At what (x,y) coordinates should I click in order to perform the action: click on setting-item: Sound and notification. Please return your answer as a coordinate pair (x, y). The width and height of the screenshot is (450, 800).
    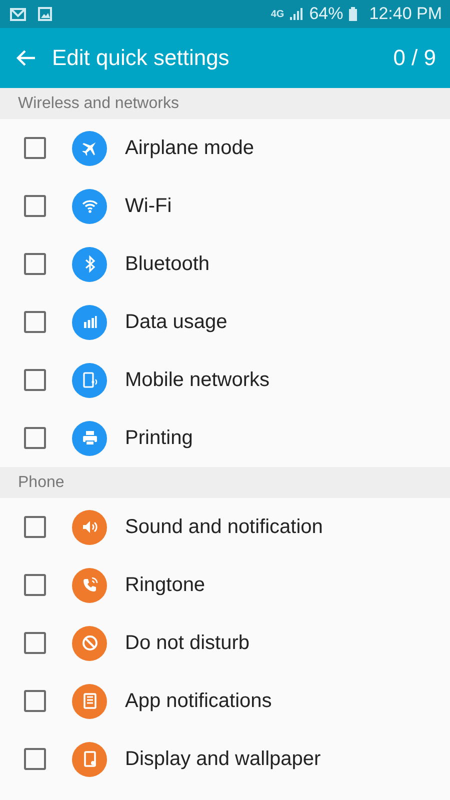
    Looking at the image, I should click on (225, 527).